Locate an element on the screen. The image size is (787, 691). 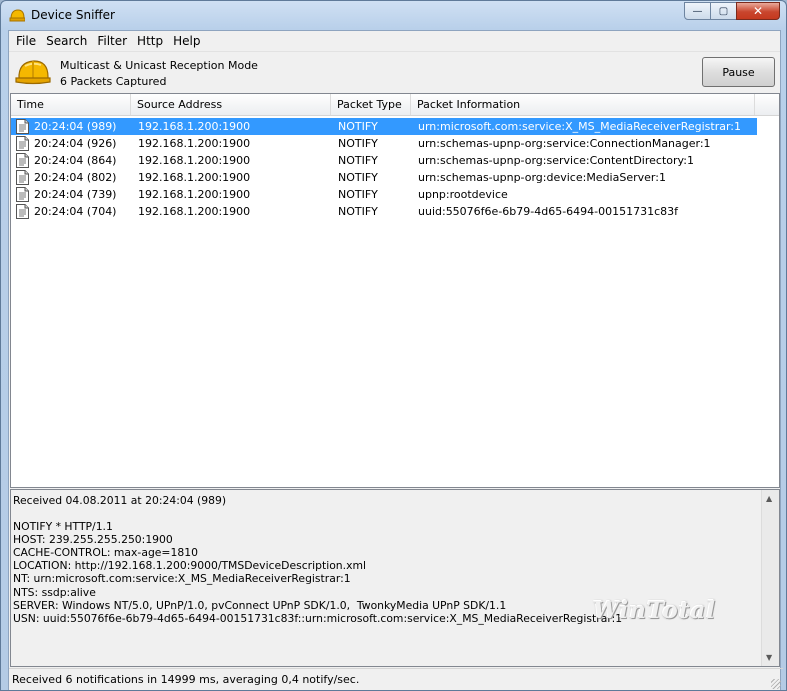
pause-button: Pause is located at coordinates (738, 72).